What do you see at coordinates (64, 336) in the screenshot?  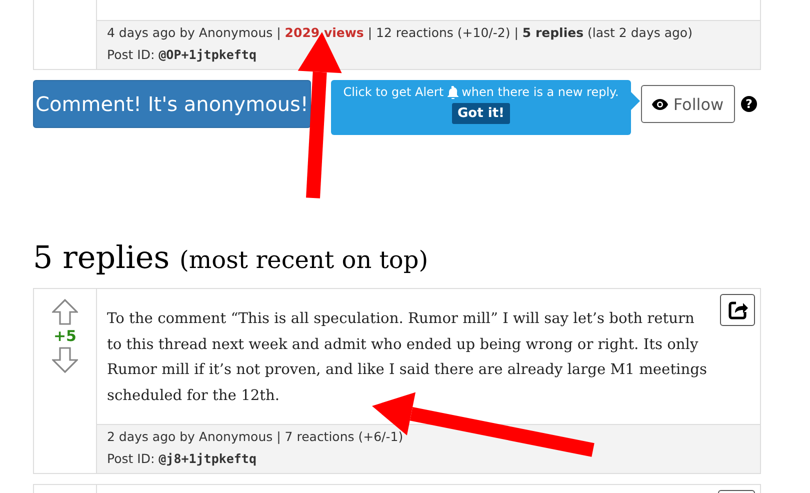 I see `vote-score: +5` at bounding box center [64, 336].